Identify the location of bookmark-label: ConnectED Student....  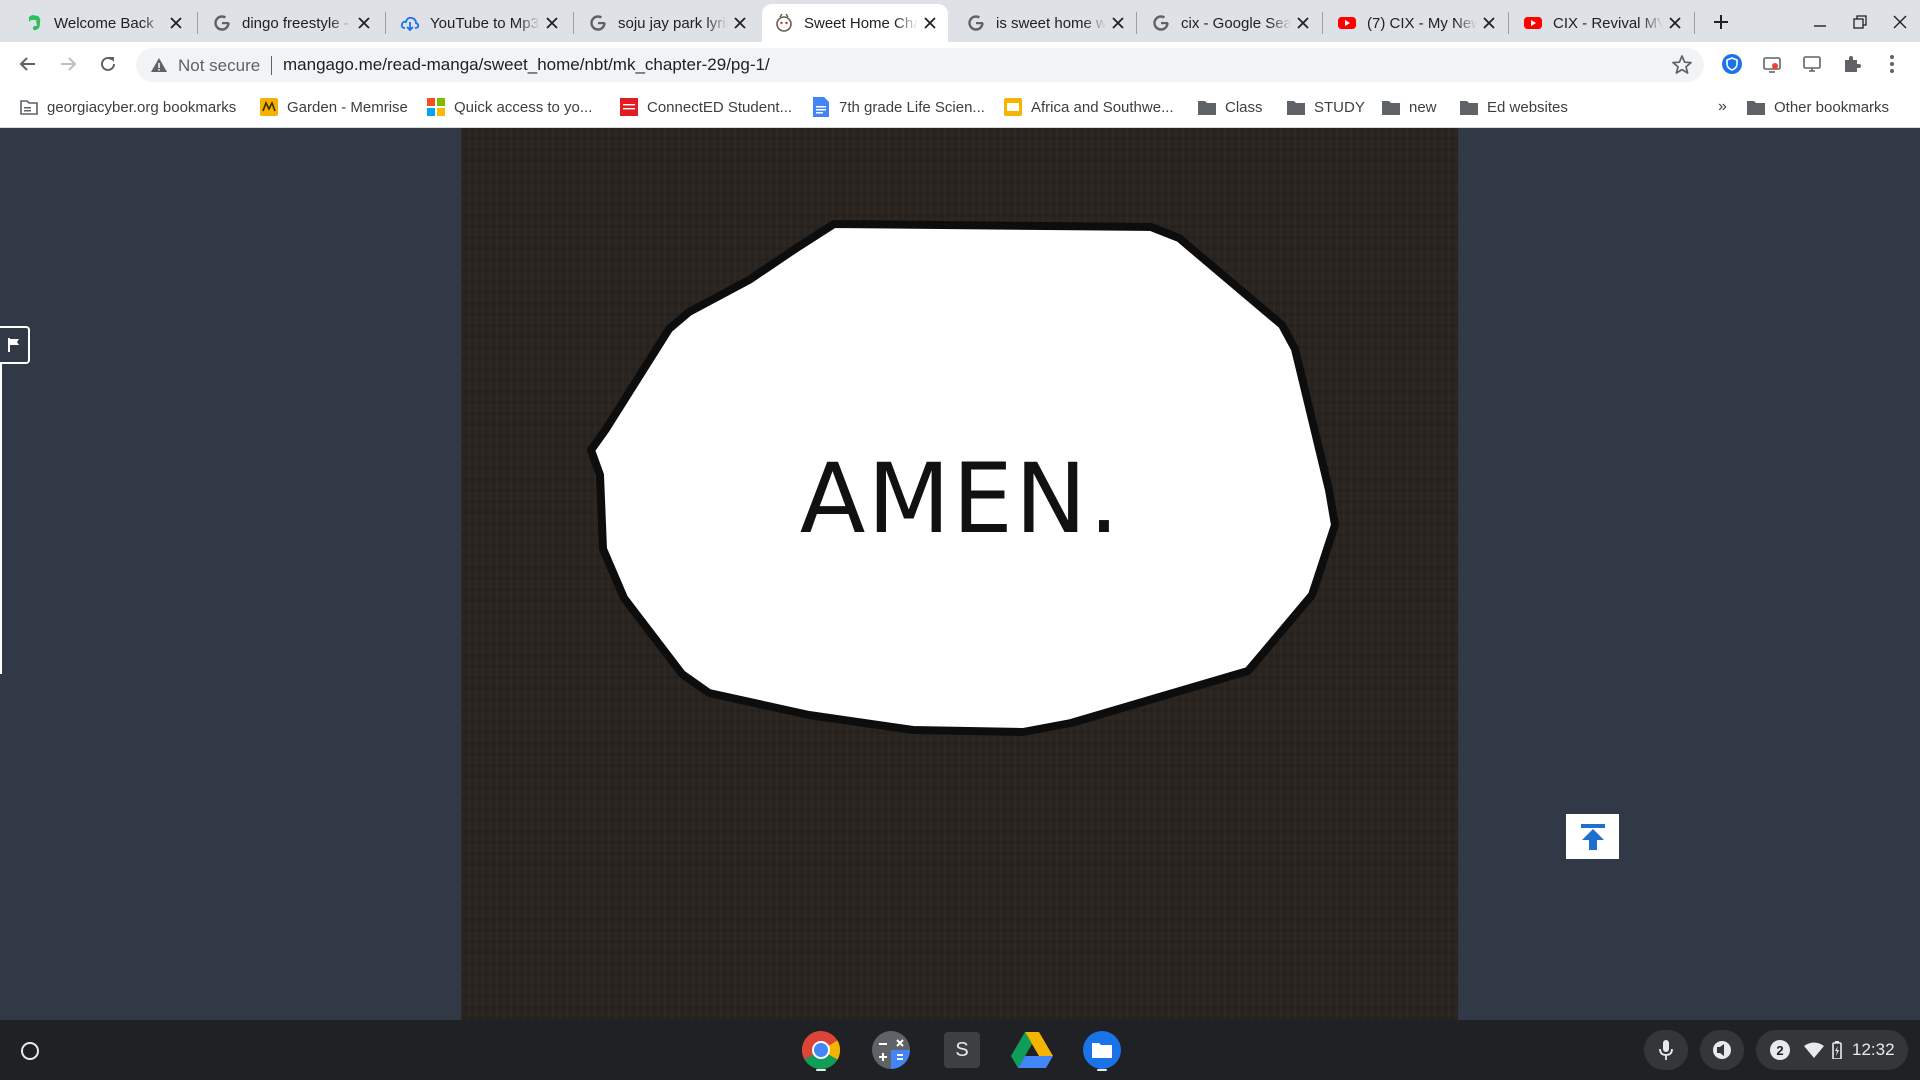
(720, 107).